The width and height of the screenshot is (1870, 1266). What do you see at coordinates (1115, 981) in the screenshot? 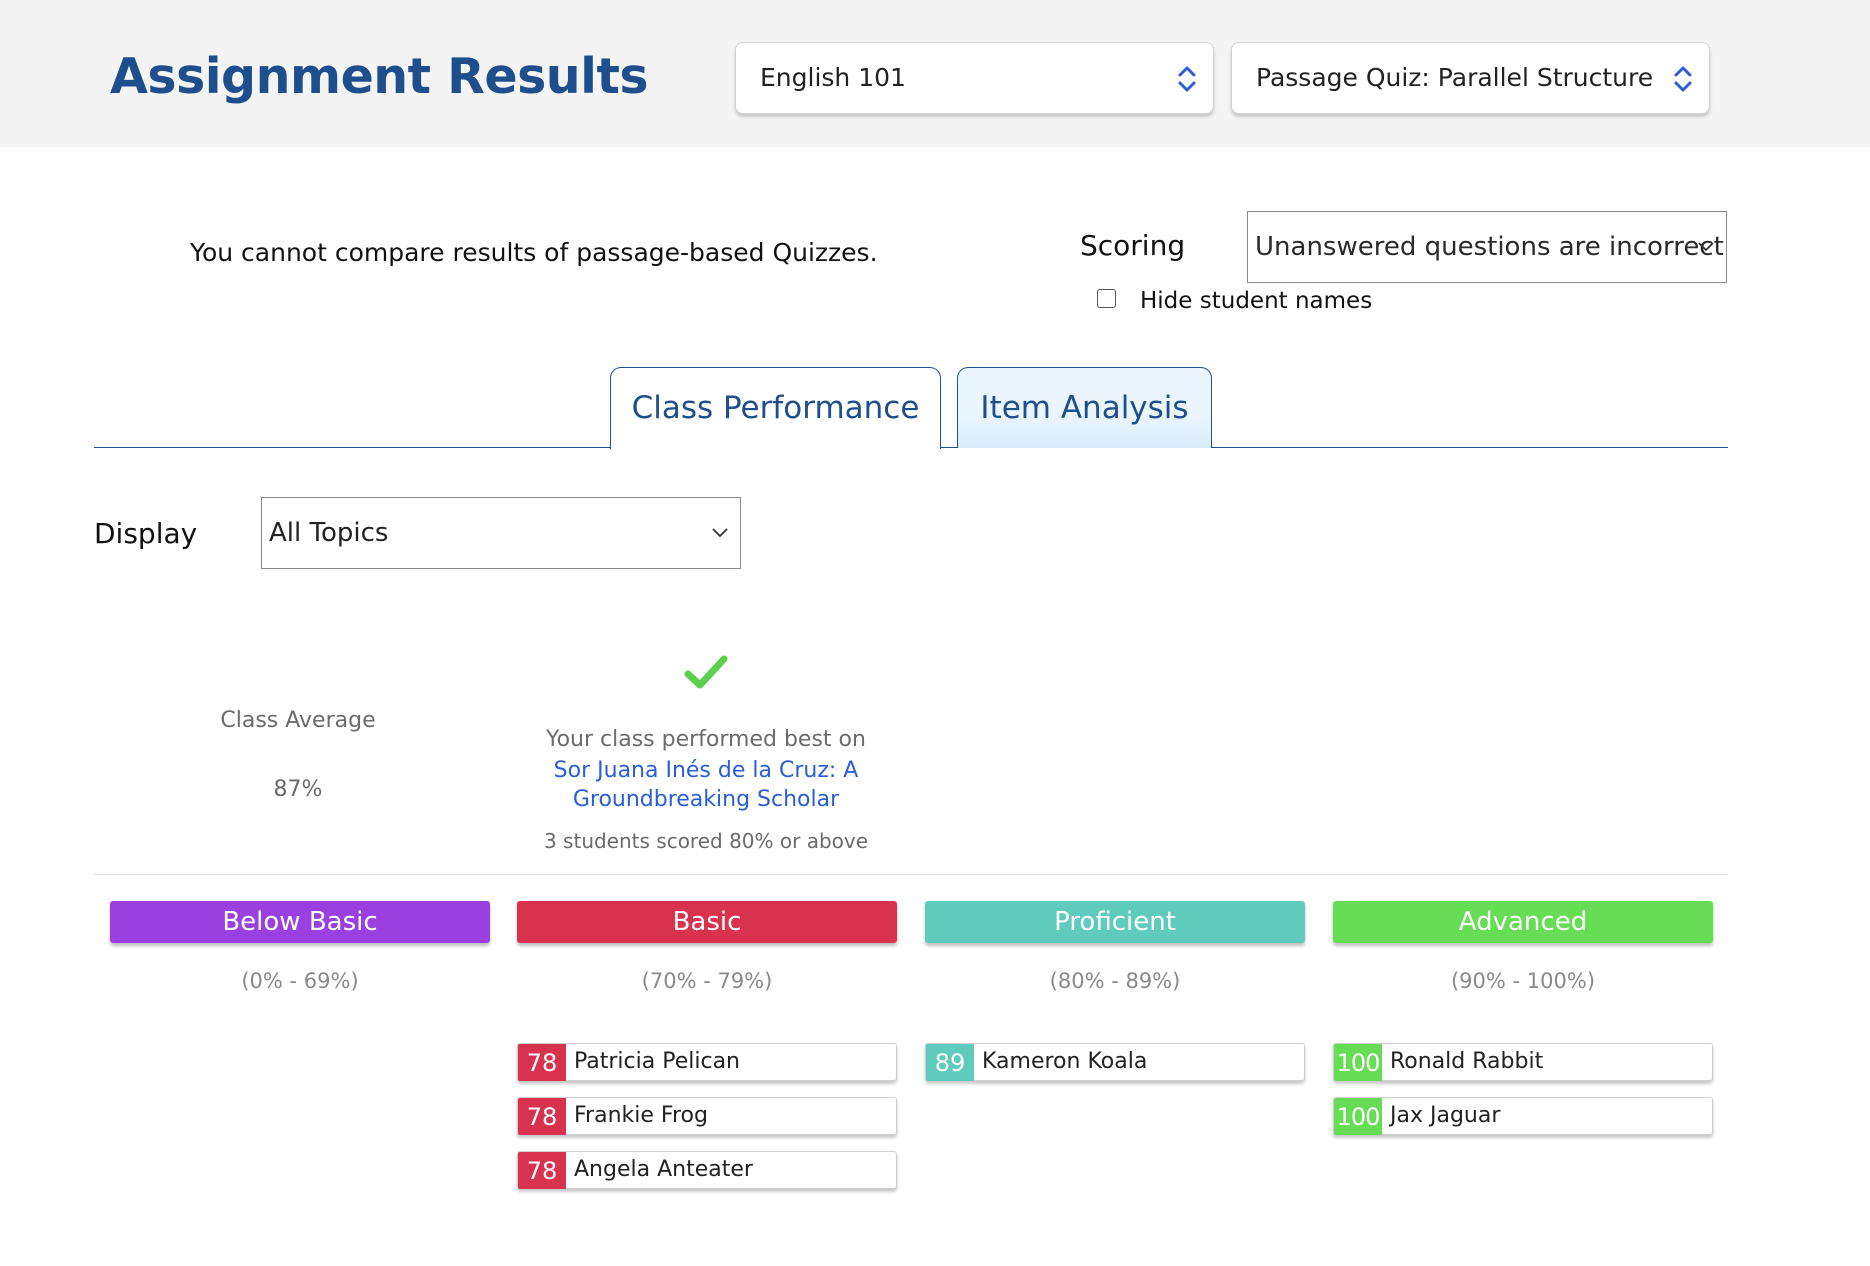
I see `band-range-proficient: (80% - 89%)` at bounding box center [1115, 981].